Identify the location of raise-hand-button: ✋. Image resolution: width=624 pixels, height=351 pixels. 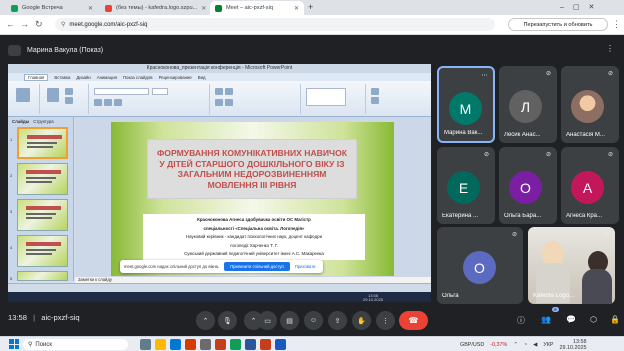
(361, 320).